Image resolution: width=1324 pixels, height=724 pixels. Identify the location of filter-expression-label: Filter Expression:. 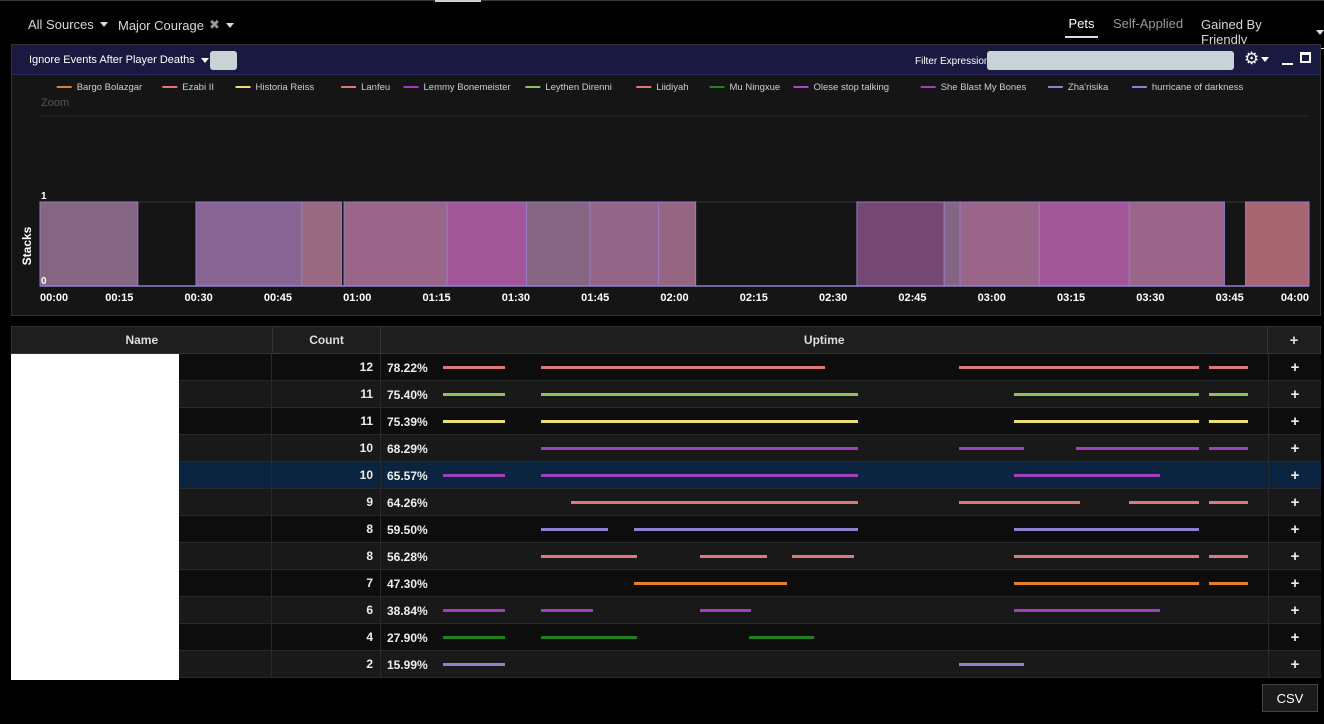
(954, 61).